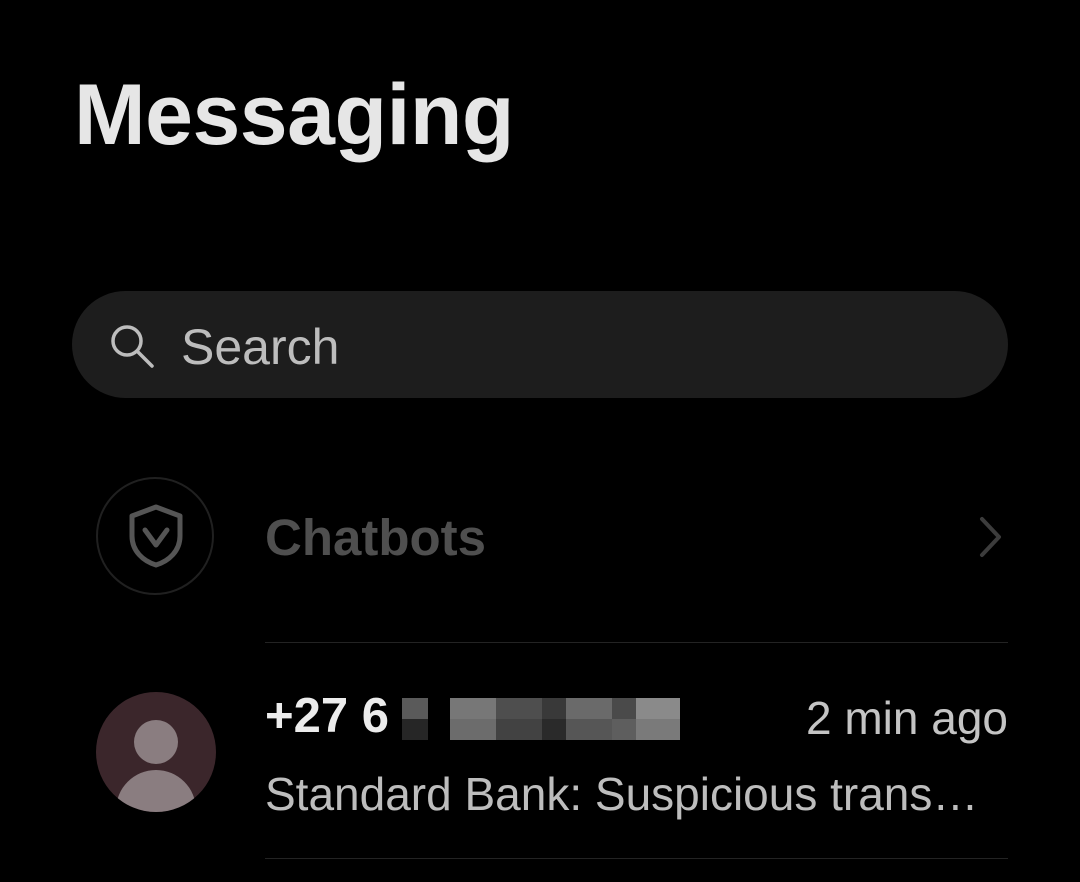 This screenshot has height=882, width=1080. What do you see at coordinates (156, 536) in the screenshot?
I see `shield-check-icon` at bounding box center [156, 536].